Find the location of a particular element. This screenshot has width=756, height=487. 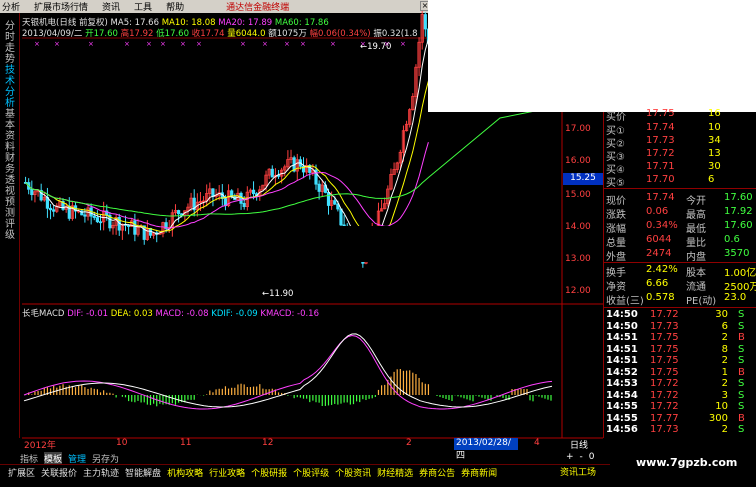

yaxis-label: 14.00 is located at coordinates (578, 227).